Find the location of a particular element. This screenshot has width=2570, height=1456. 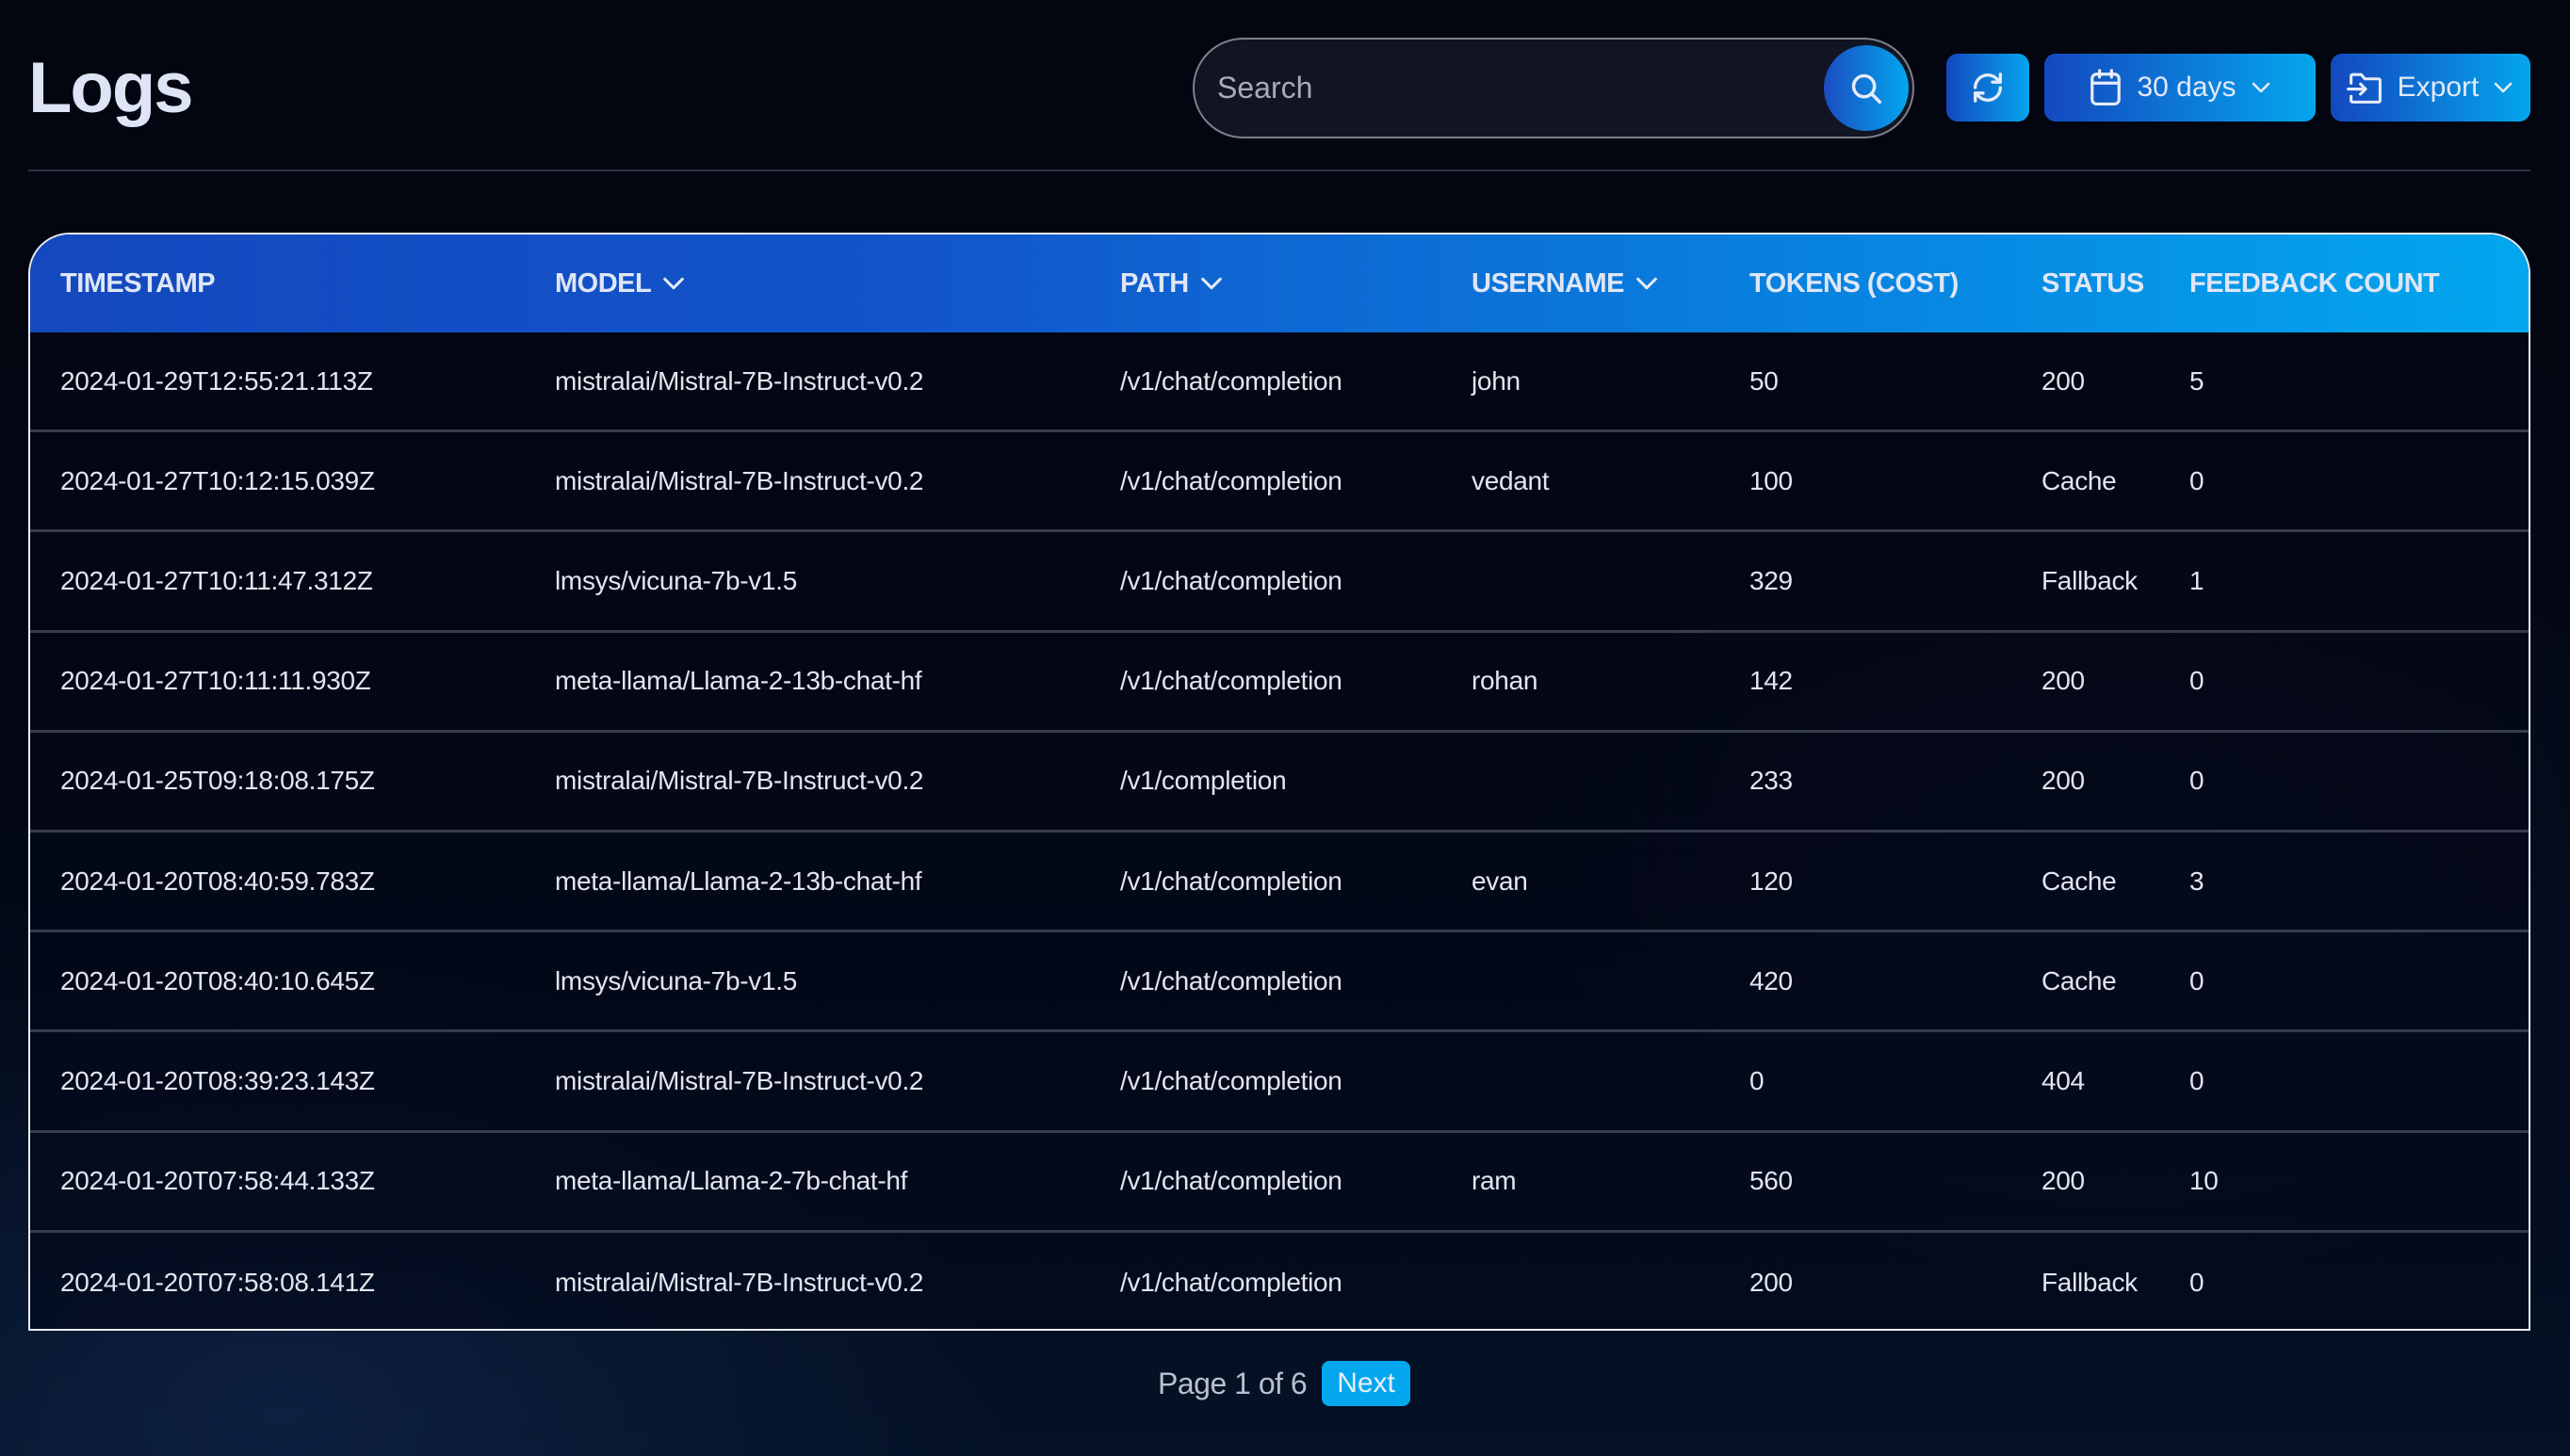

cell-tokens: 100 is located at coordinates (1771, 480).